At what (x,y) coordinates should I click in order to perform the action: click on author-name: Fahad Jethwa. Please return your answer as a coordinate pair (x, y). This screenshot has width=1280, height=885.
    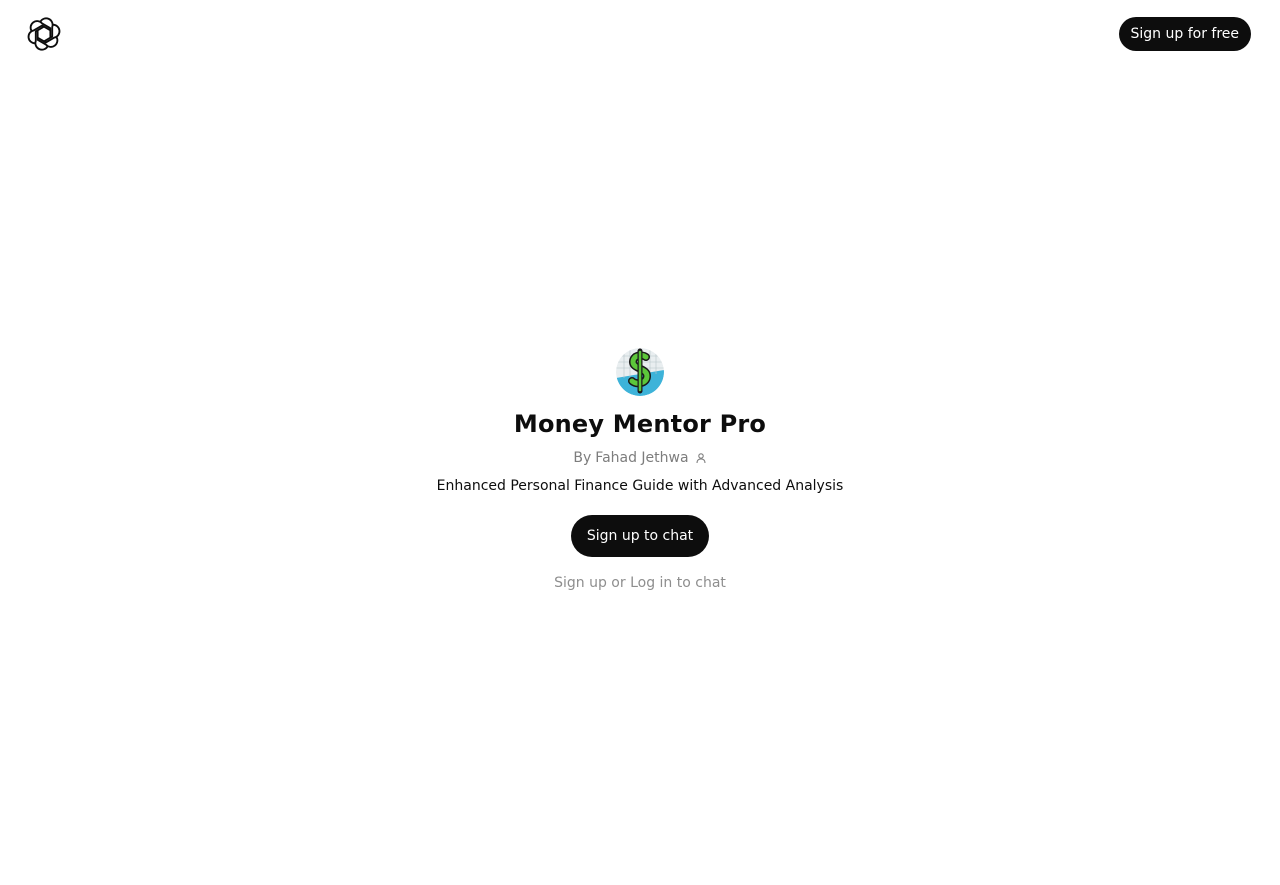
    Looking at the image, I should click on (642, 458).